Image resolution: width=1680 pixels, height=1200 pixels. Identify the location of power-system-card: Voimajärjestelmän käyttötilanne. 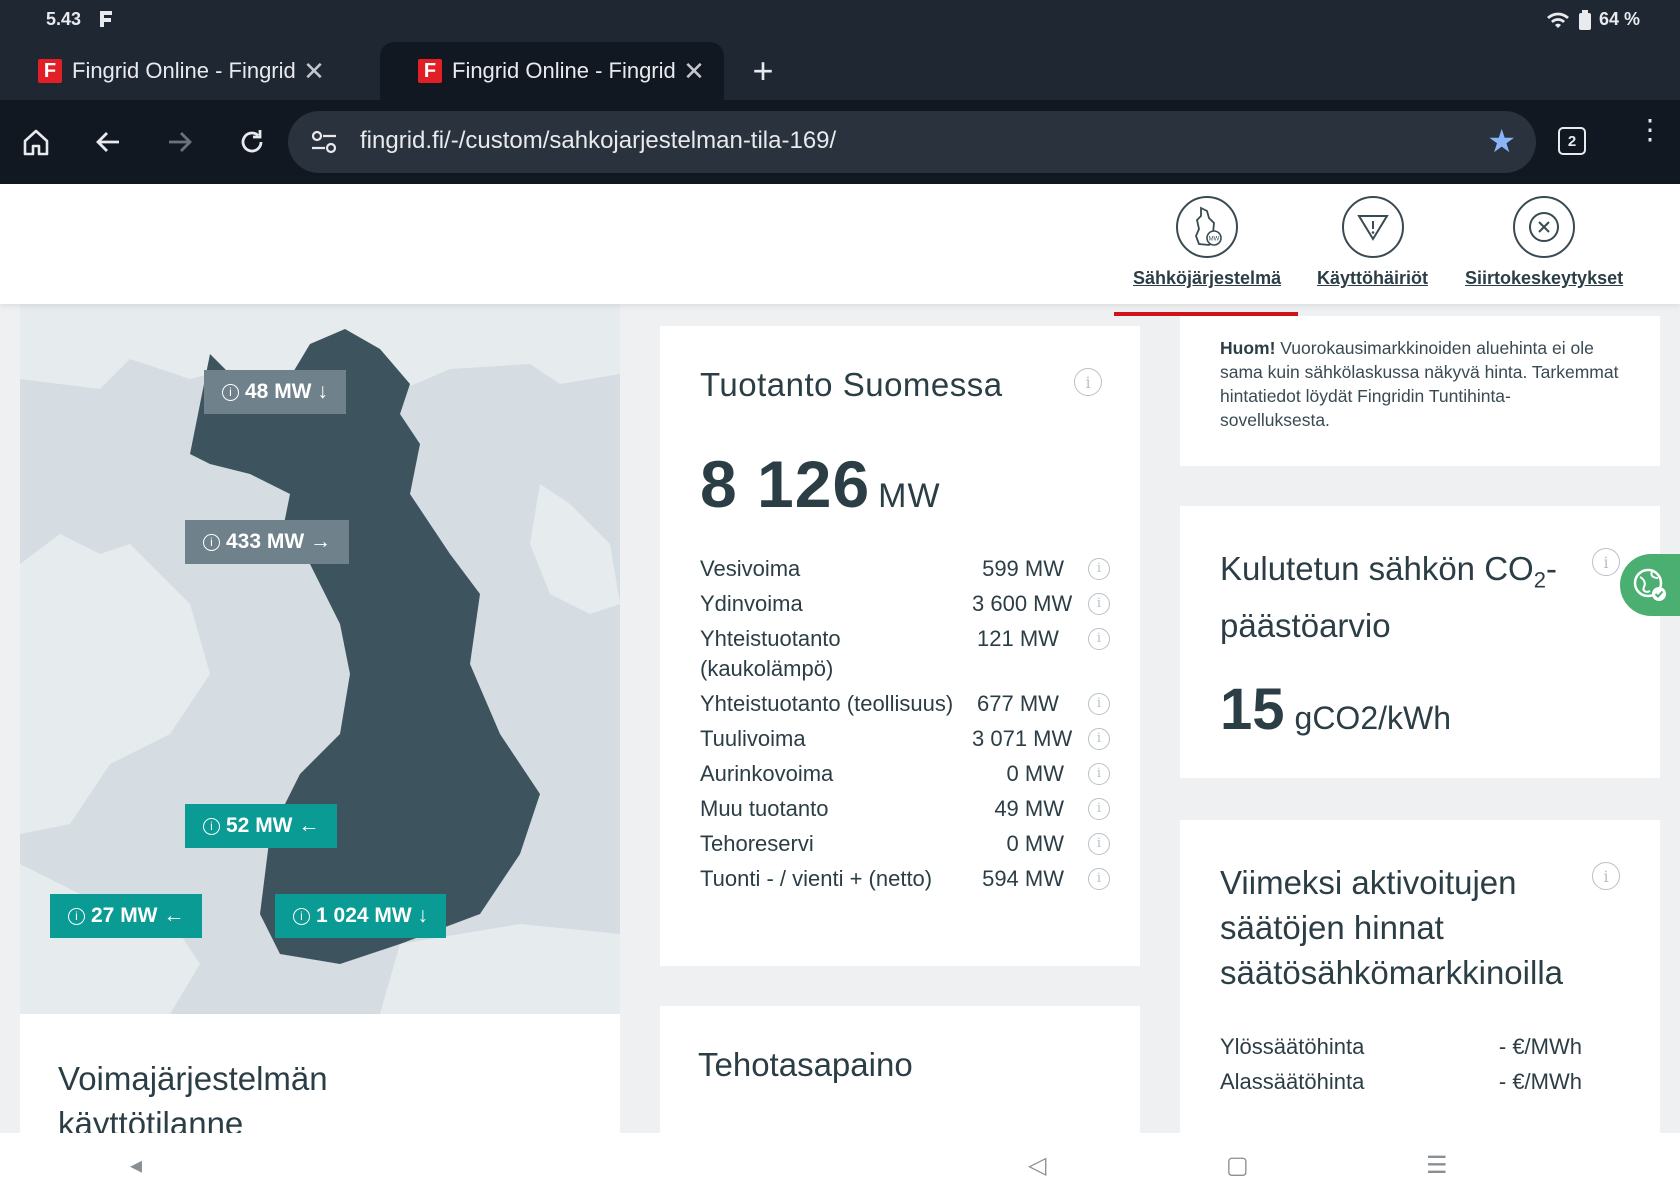
(320, 1078).